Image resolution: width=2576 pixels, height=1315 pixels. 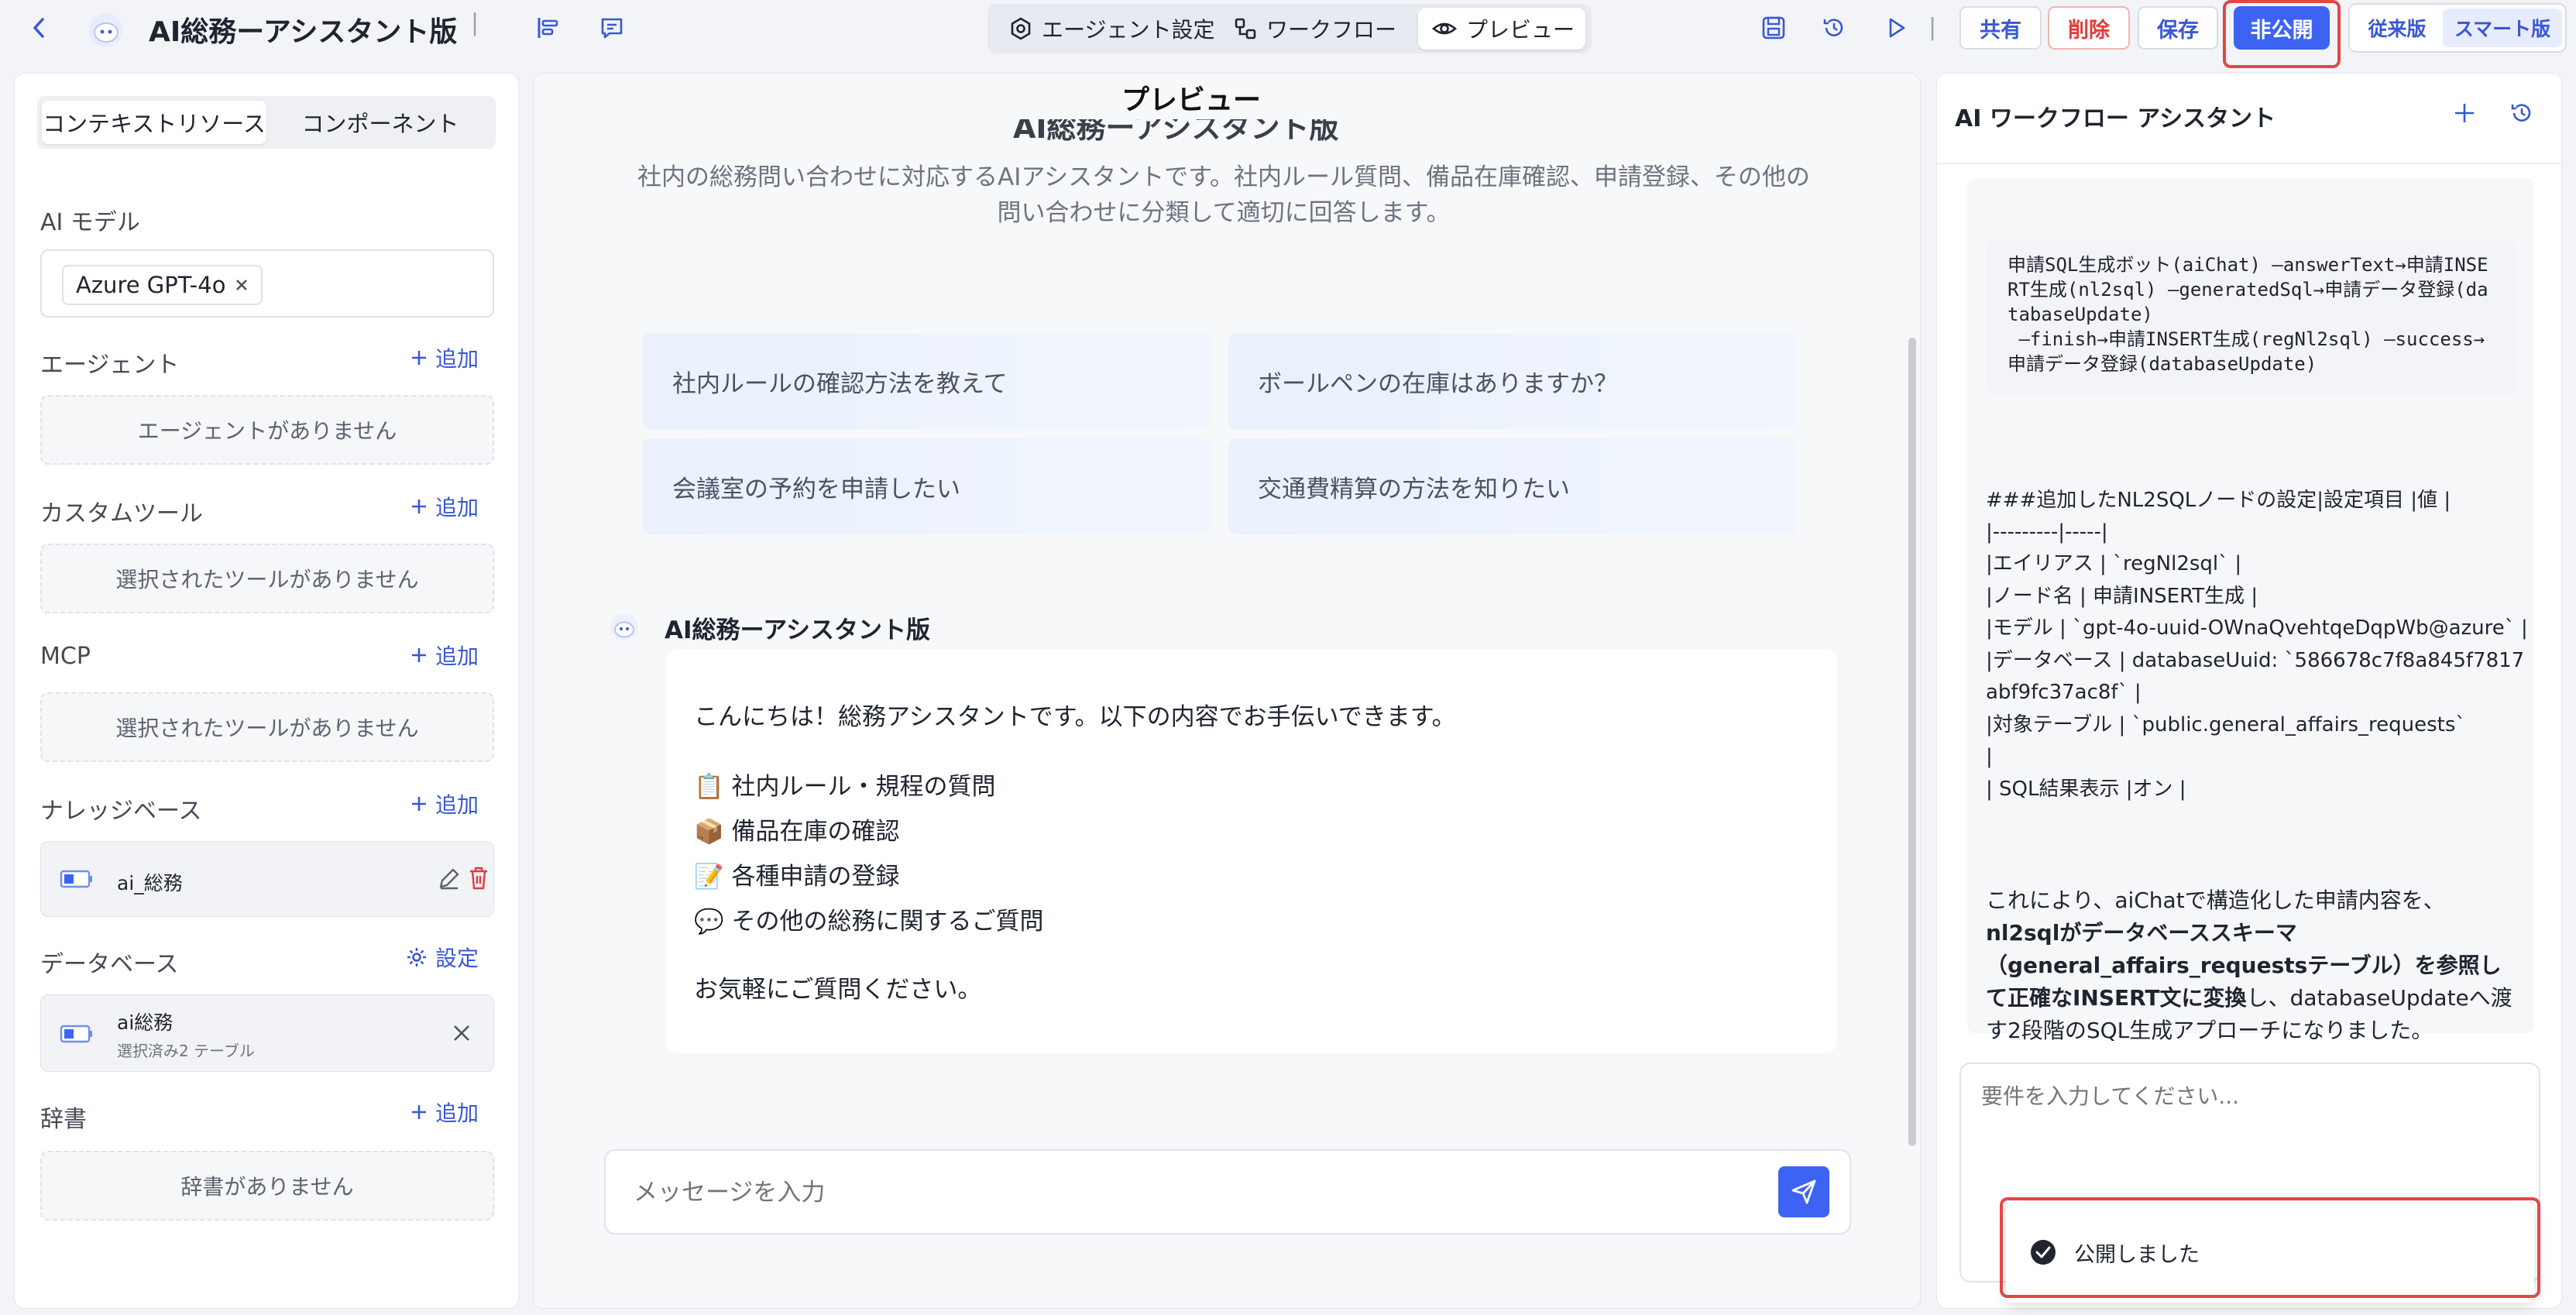 What do you see at coordinates (2114, 563) in the screenshot?
I see `table-line: |エイリアス | `regNl2sql` |` at bounding box center [2114, 563].